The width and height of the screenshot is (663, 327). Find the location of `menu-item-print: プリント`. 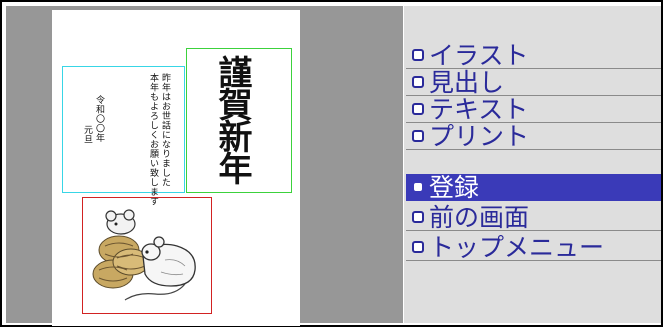

menu-item-print: プリント is located at coordinates (533, 136).